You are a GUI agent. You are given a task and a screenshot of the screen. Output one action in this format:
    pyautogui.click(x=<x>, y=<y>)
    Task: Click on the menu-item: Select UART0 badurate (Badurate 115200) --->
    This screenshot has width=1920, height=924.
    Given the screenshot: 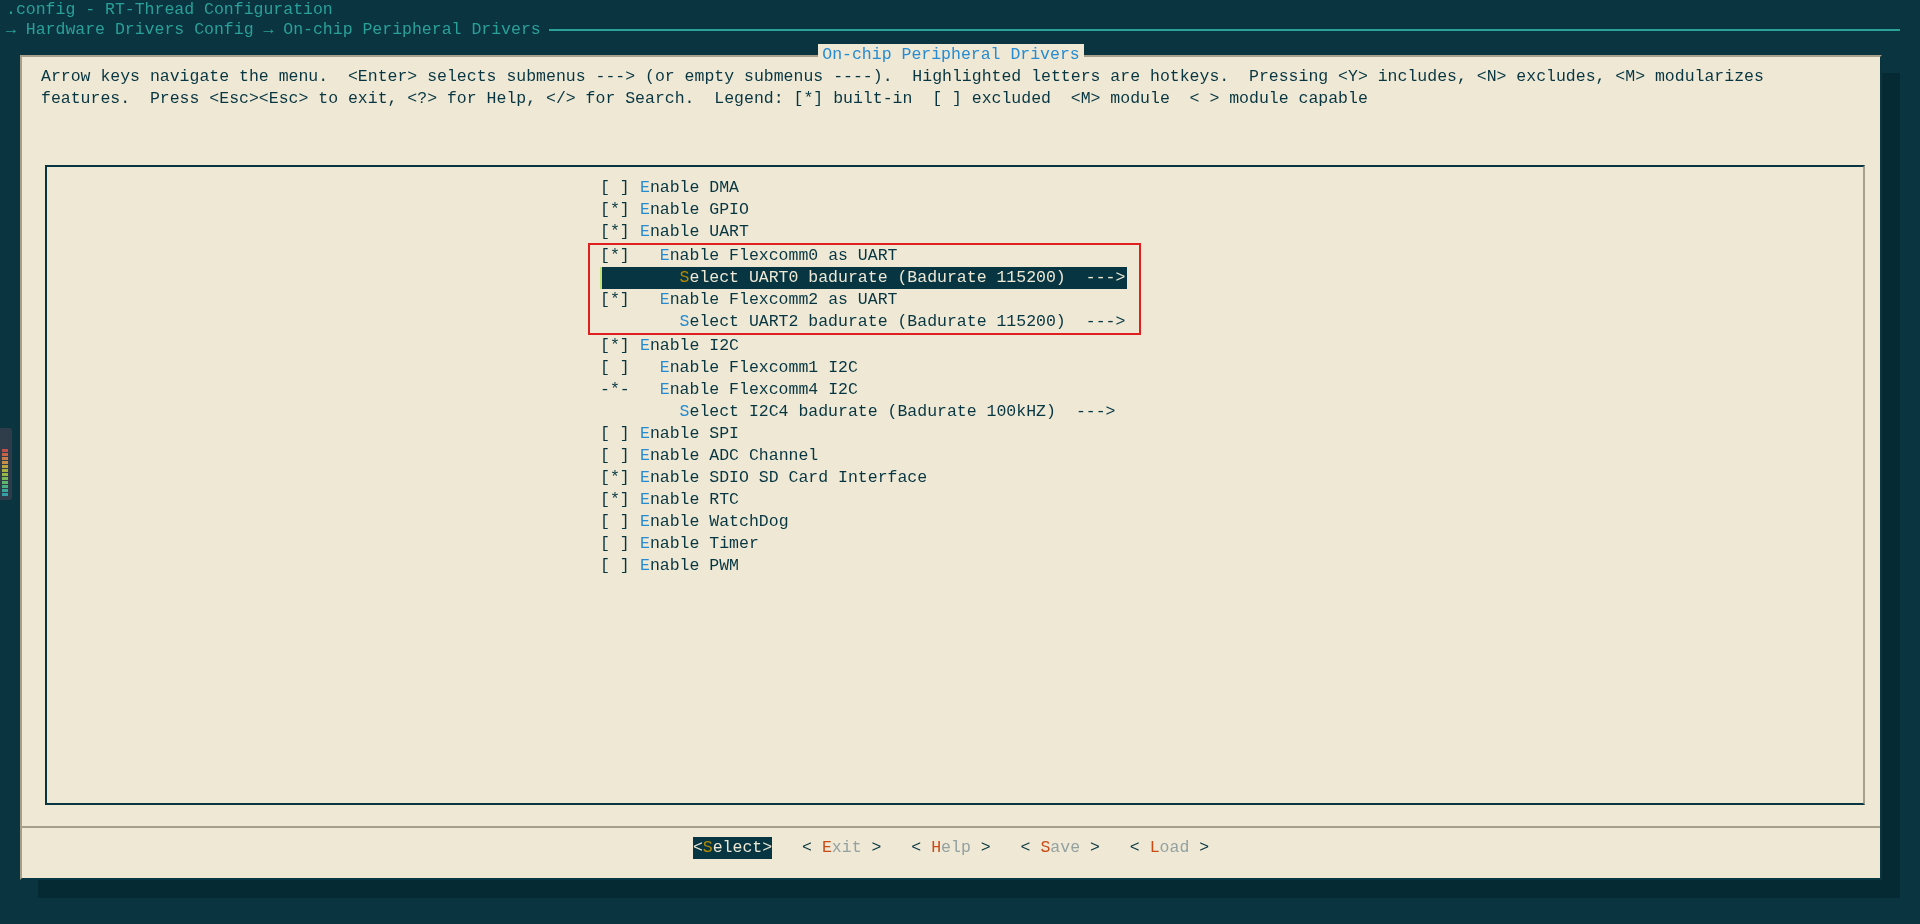 What is the action you would take?
    pyautogui.click(x=864, y=278)
    